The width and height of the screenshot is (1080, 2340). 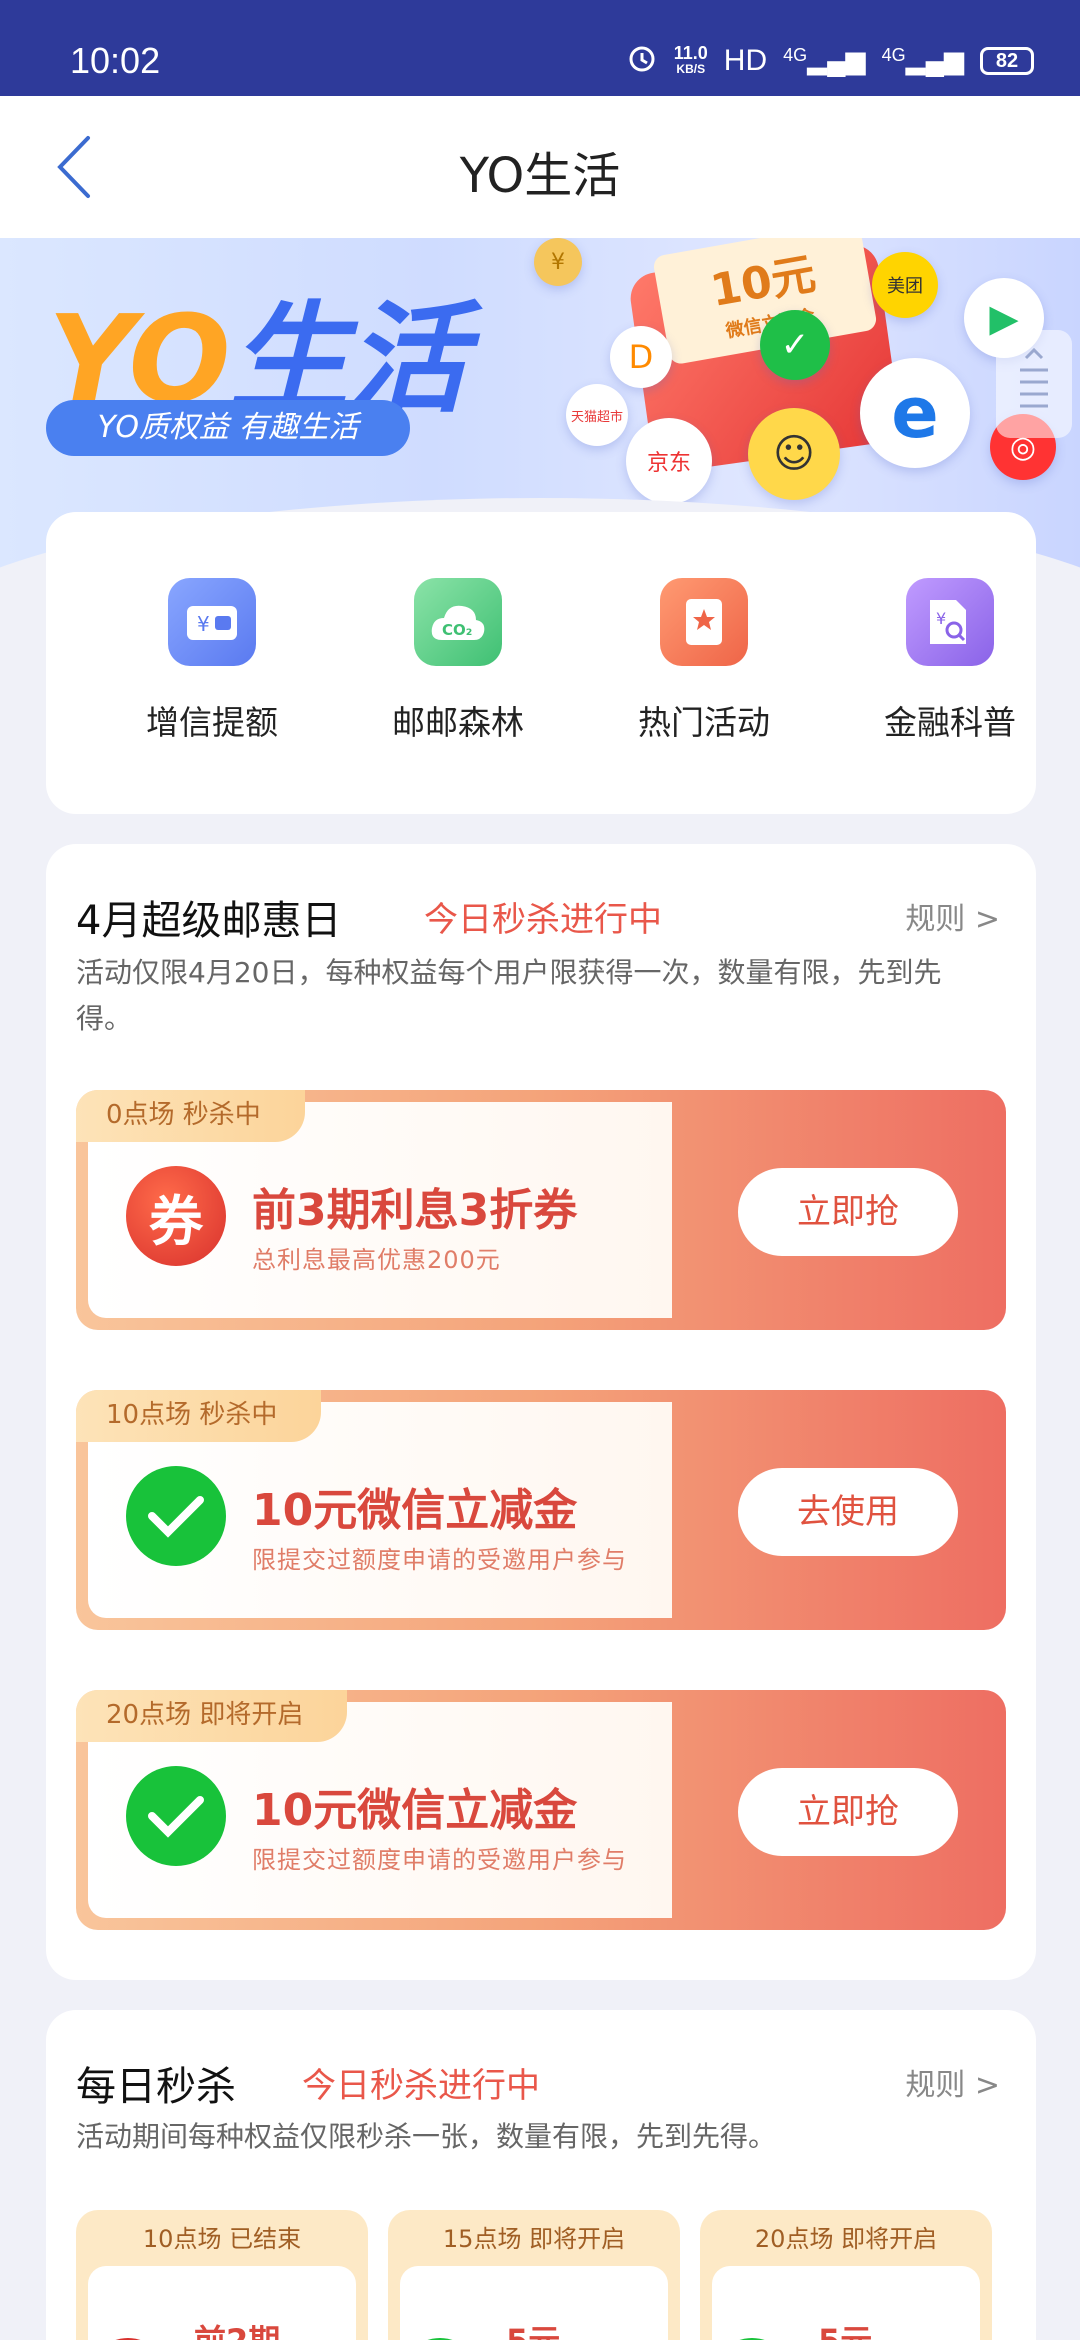 What do you see at coordinates (237, 2328) in the screenshot?
I see `daily-card-text: 前2期` at bounding box center [237, 2328].